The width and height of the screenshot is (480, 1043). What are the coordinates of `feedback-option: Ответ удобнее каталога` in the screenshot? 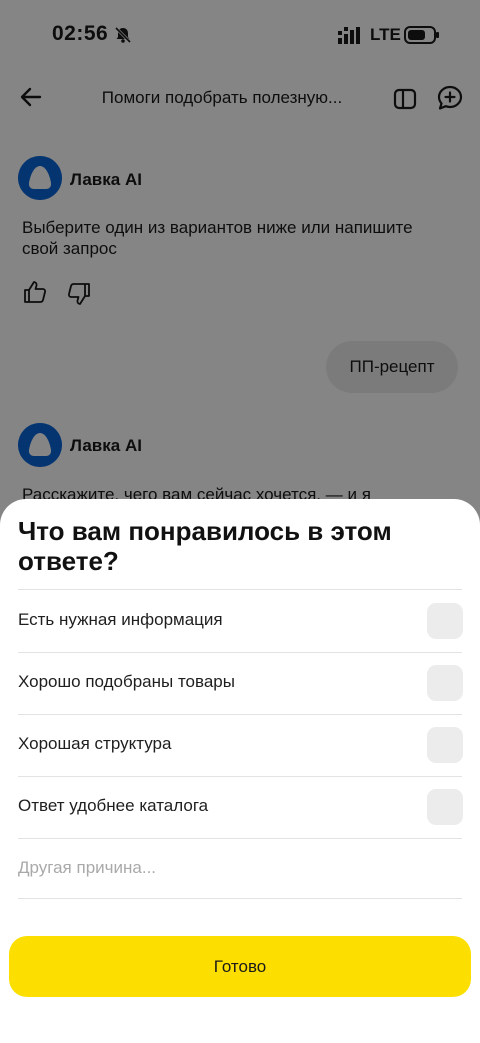 It's located at (240, 807).